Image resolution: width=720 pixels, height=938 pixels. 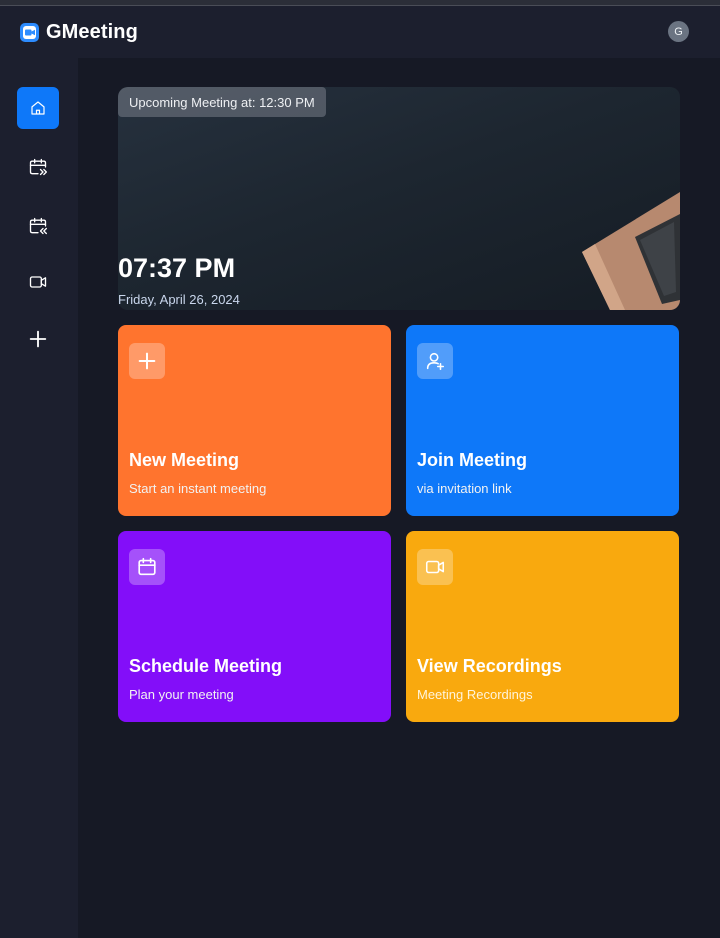 I want to click on app-title: GMeeting, so click(x=92, y=31).